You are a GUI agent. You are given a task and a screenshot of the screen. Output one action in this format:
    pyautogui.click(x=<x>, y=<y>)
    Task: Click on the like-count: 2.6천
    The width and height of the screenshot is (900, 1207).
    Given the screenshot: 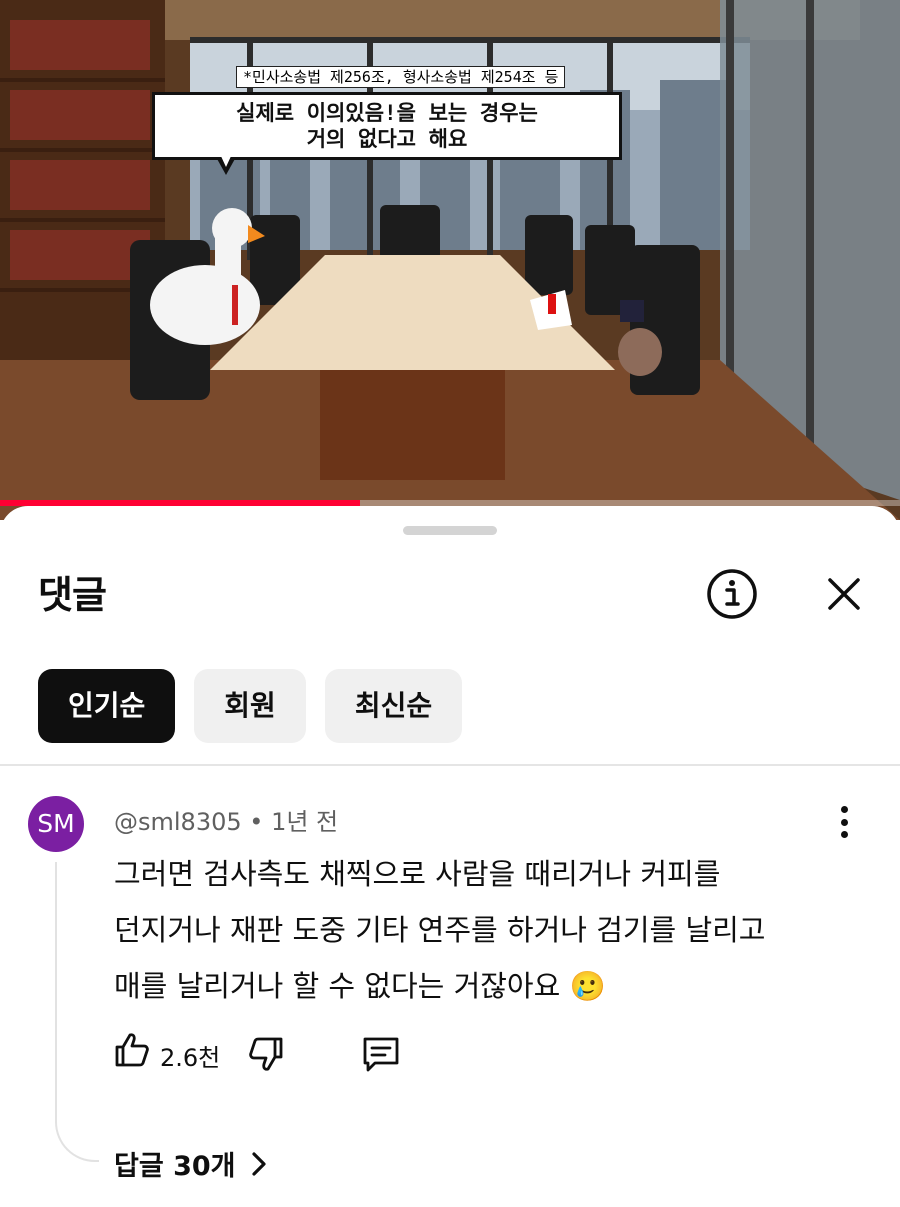 What is the action you would take?
    pyautogui.click(x=190, y=1058)
    